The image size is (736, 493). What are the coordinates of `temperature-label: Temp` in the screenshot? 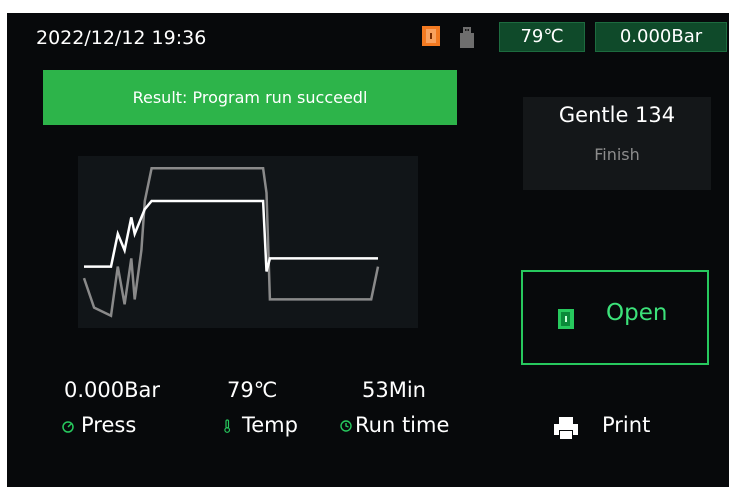 It's located at (270, 425).